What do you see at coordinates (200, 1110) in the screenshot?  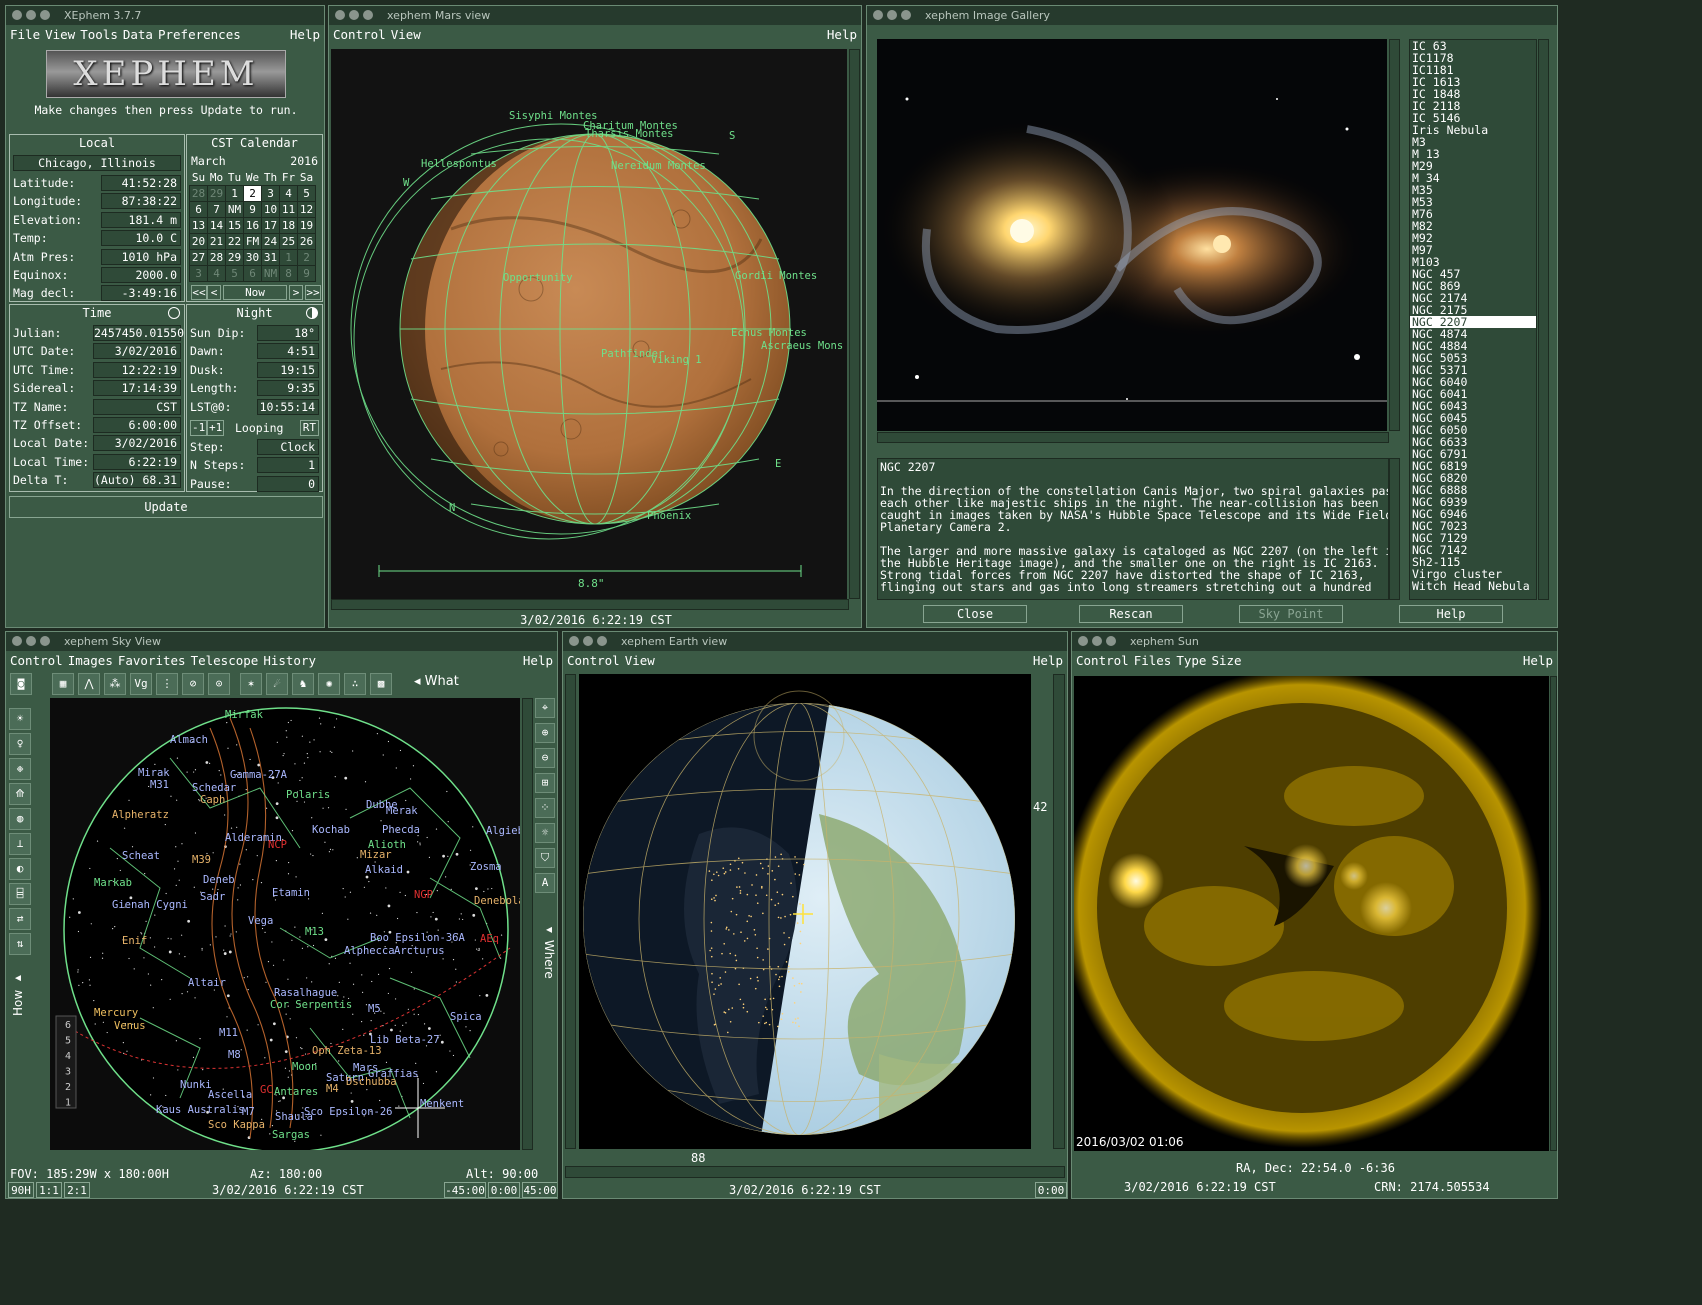 I see `sky-object-label: Kaus Australis` at bounding box center [200, 1110].